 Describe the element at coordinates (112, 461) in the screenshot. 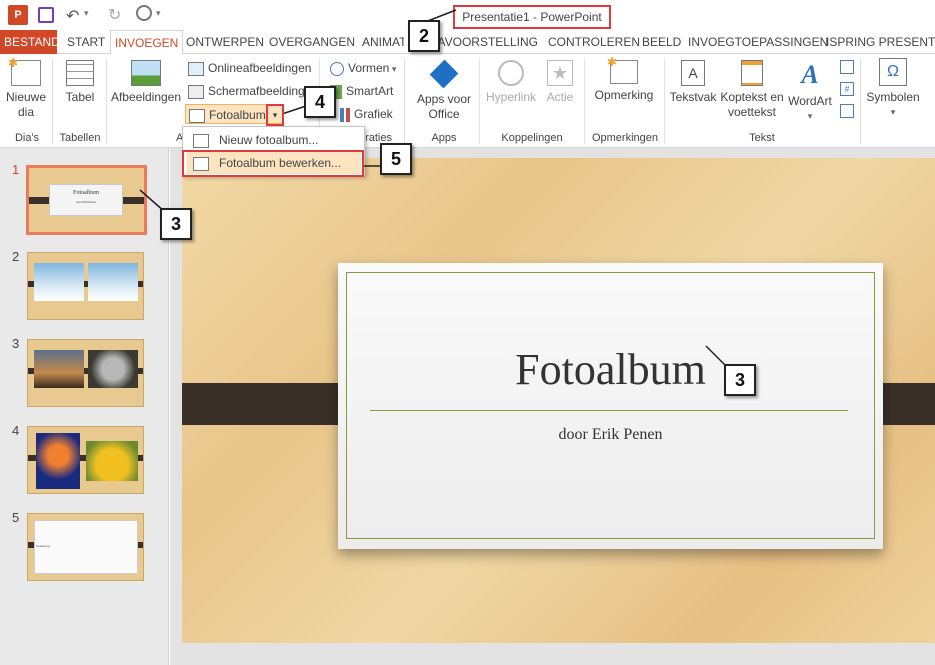

I see `tulips-photo` at that location.